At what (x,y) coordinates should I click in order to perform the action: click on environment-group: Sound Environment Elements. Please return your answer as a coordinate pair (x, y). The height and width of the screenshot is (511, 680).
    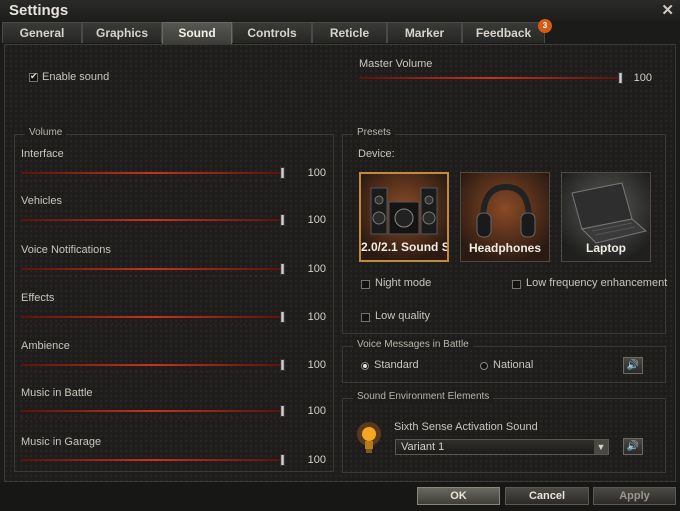
    Looking at the image, I should click on (504, 432).